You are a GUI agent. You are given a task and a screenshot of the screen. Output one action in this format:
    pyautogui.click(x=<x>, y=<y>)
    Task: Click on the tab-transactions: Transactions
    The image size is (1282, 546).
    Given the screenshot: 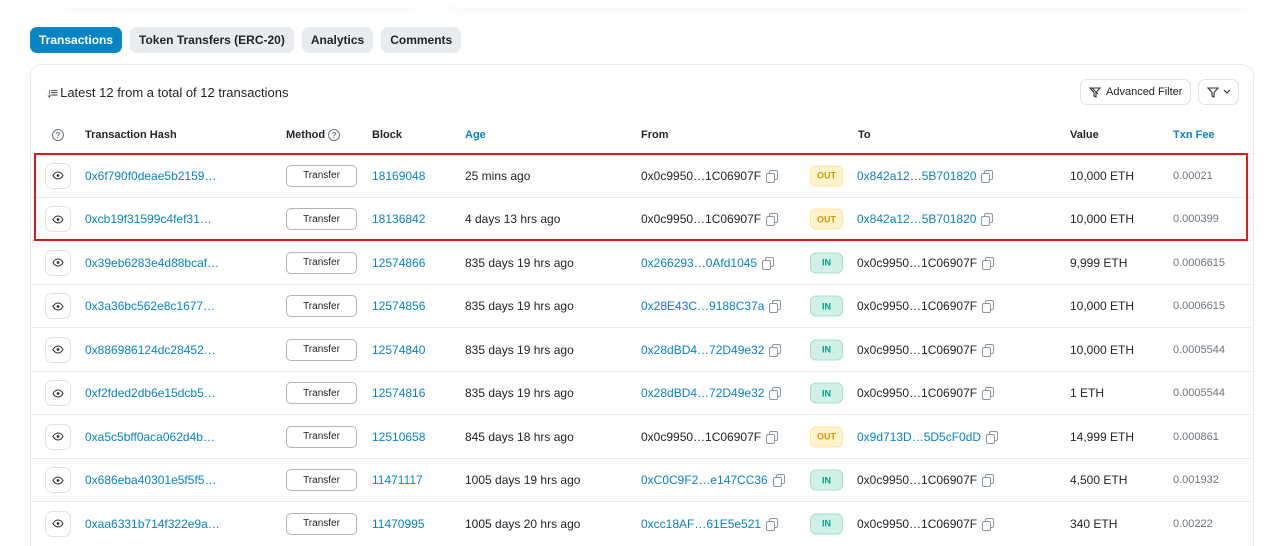 What is the action you would take?
    pyautogui.click(x=76, y=40)
    